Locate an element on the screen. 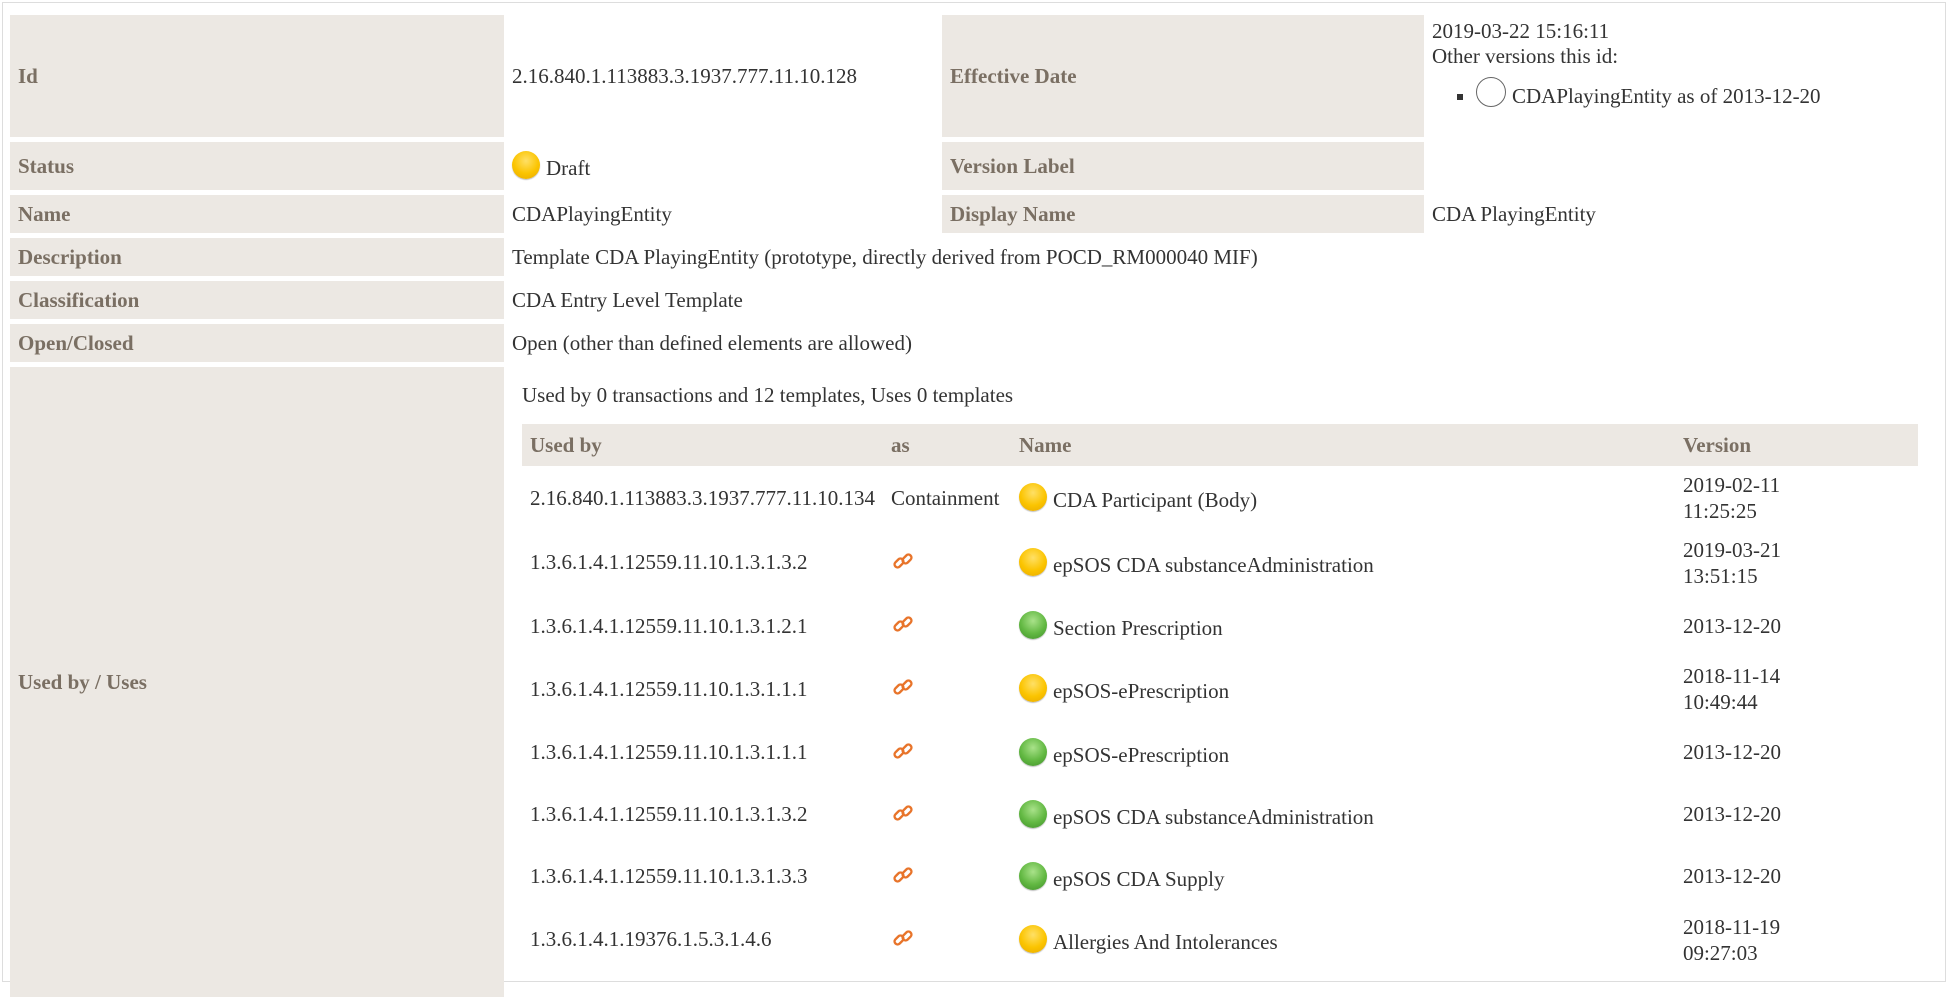 The image size is (1948, 1002). usage-name-cell: epSOS CDA Supply is located at coordinates (1343, 877).